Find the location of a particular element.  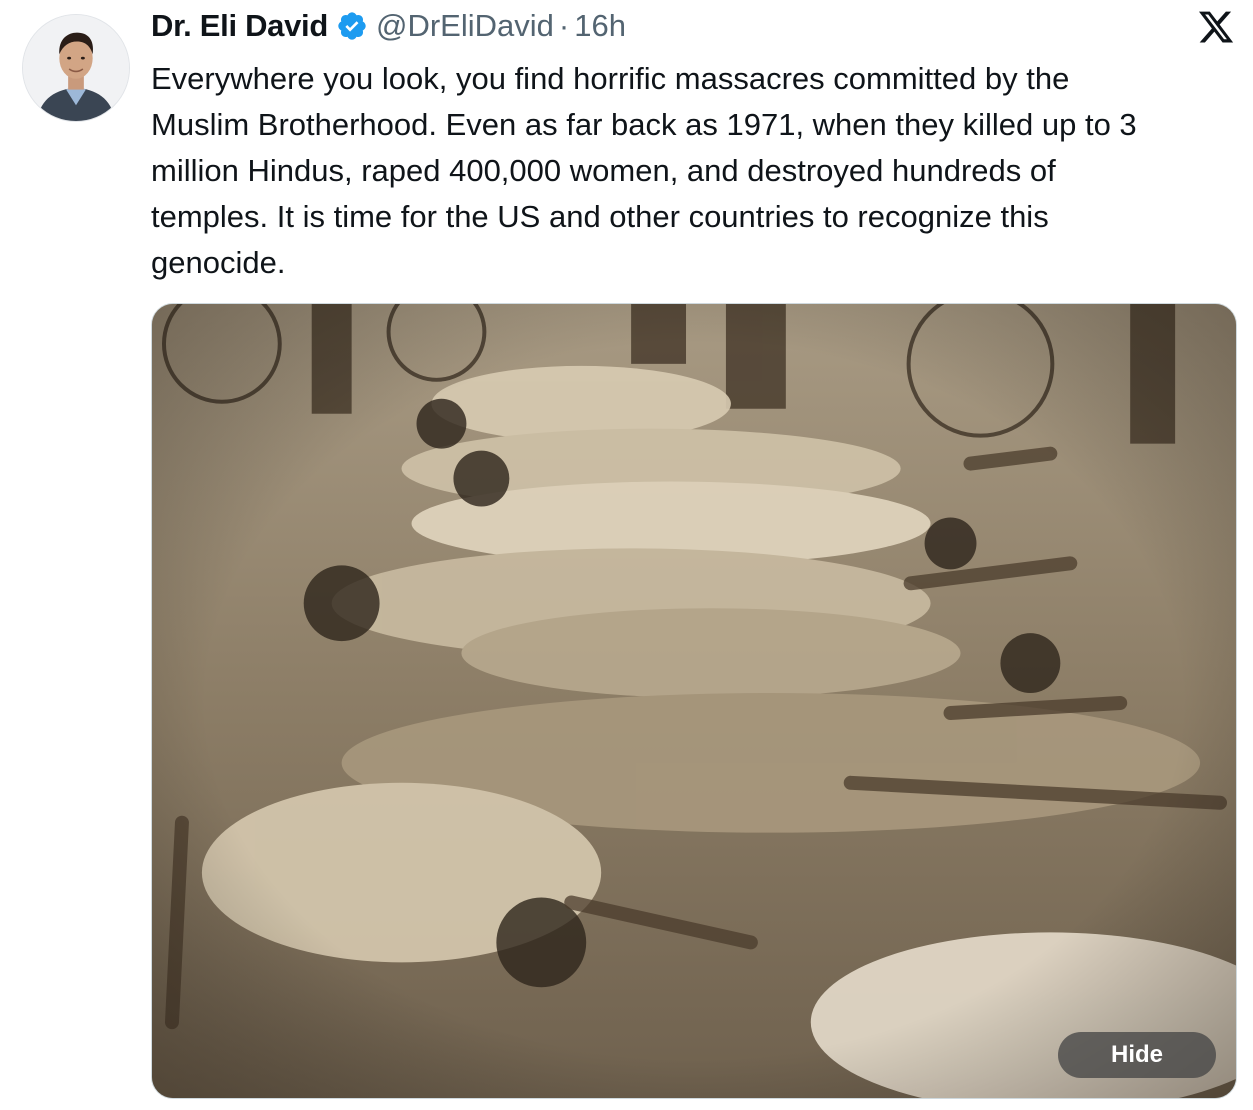

author-handle: @DrEliDavid is located at coordinates (465, 26).